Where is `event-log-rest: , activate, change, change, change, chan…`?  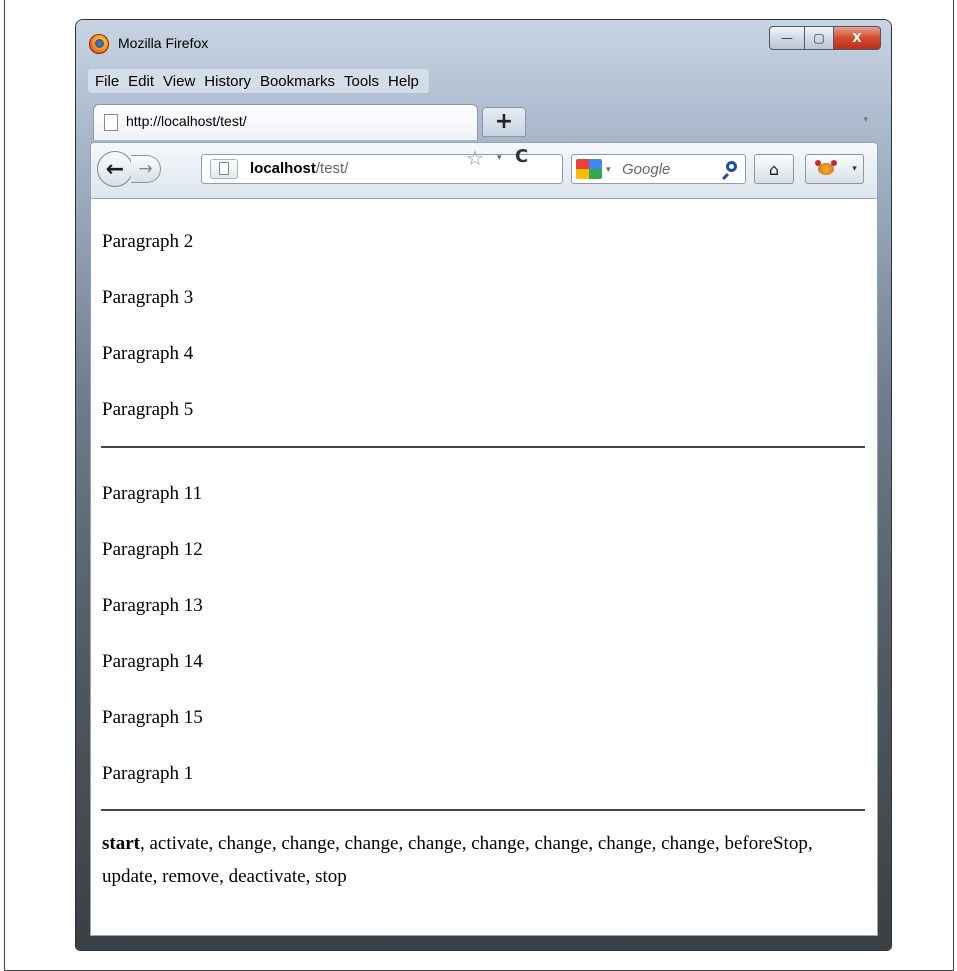
event-log-rest: , activate, change, change, change, chan… is located at coordinates (457, 860).